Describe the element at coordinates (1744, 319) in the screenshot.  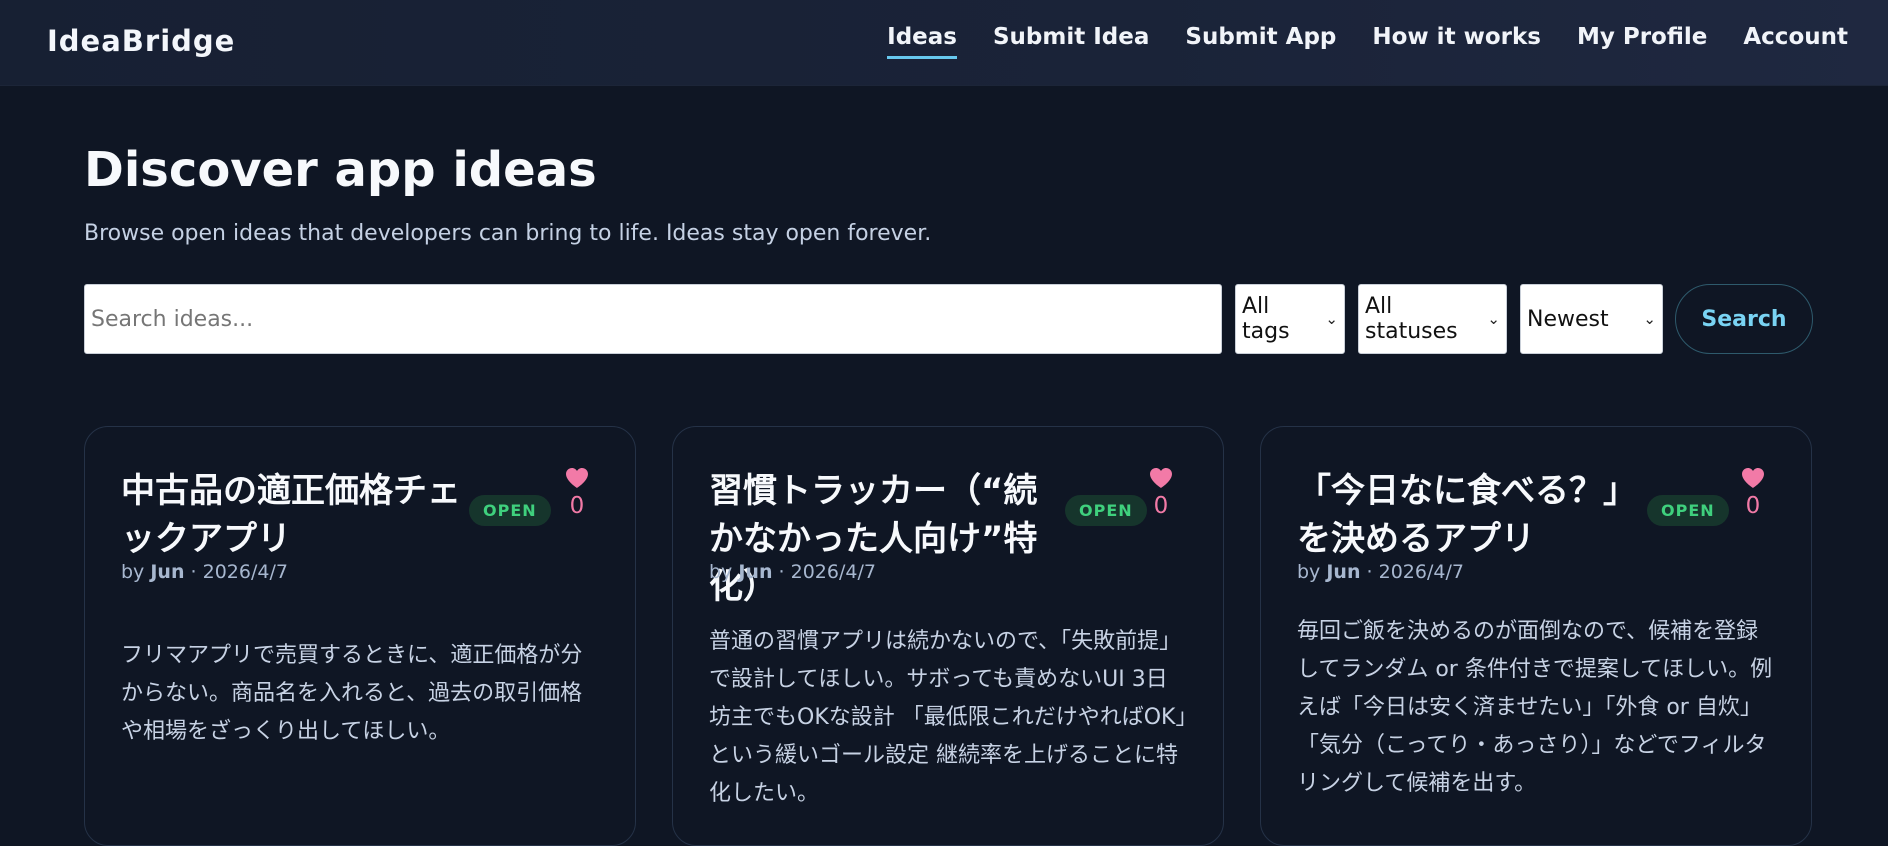
I see `search-button: Search` at that location.